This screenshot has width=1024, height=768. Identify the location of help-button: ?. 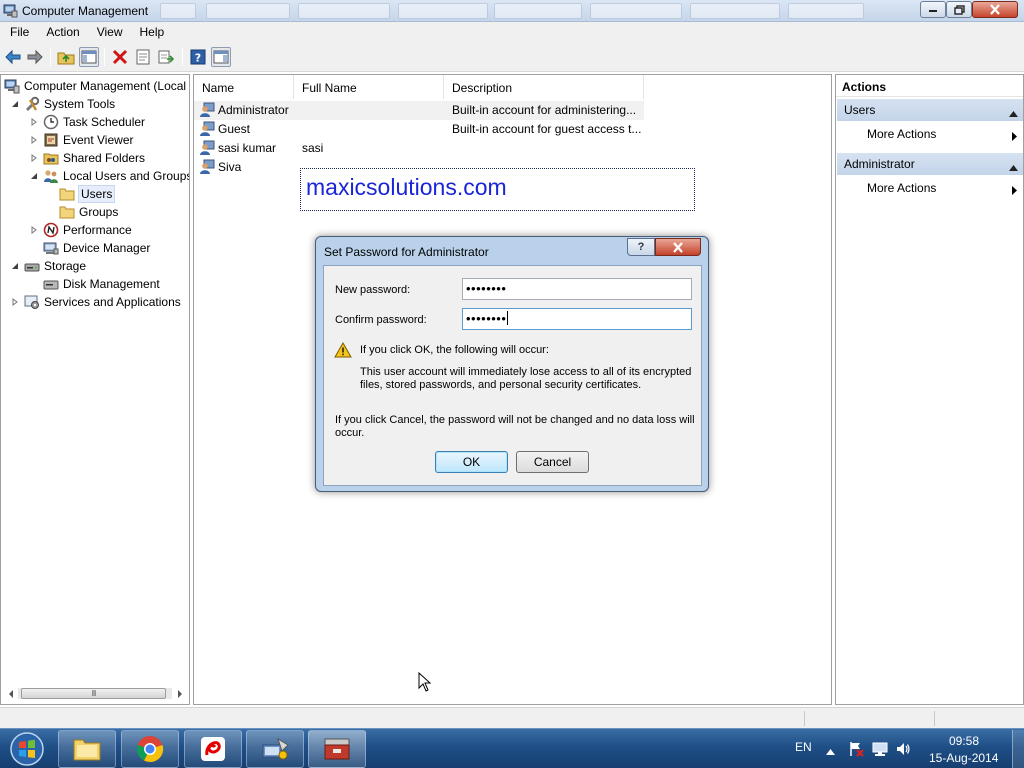
(198, 57).